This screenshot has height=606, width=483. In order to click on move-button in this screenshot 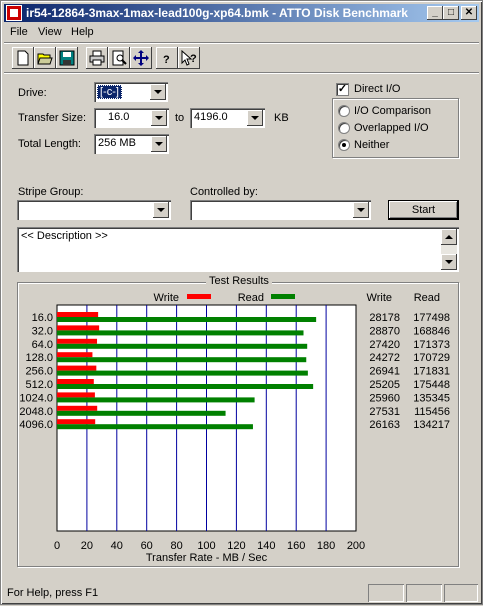, I will do `click(141, 58)`.